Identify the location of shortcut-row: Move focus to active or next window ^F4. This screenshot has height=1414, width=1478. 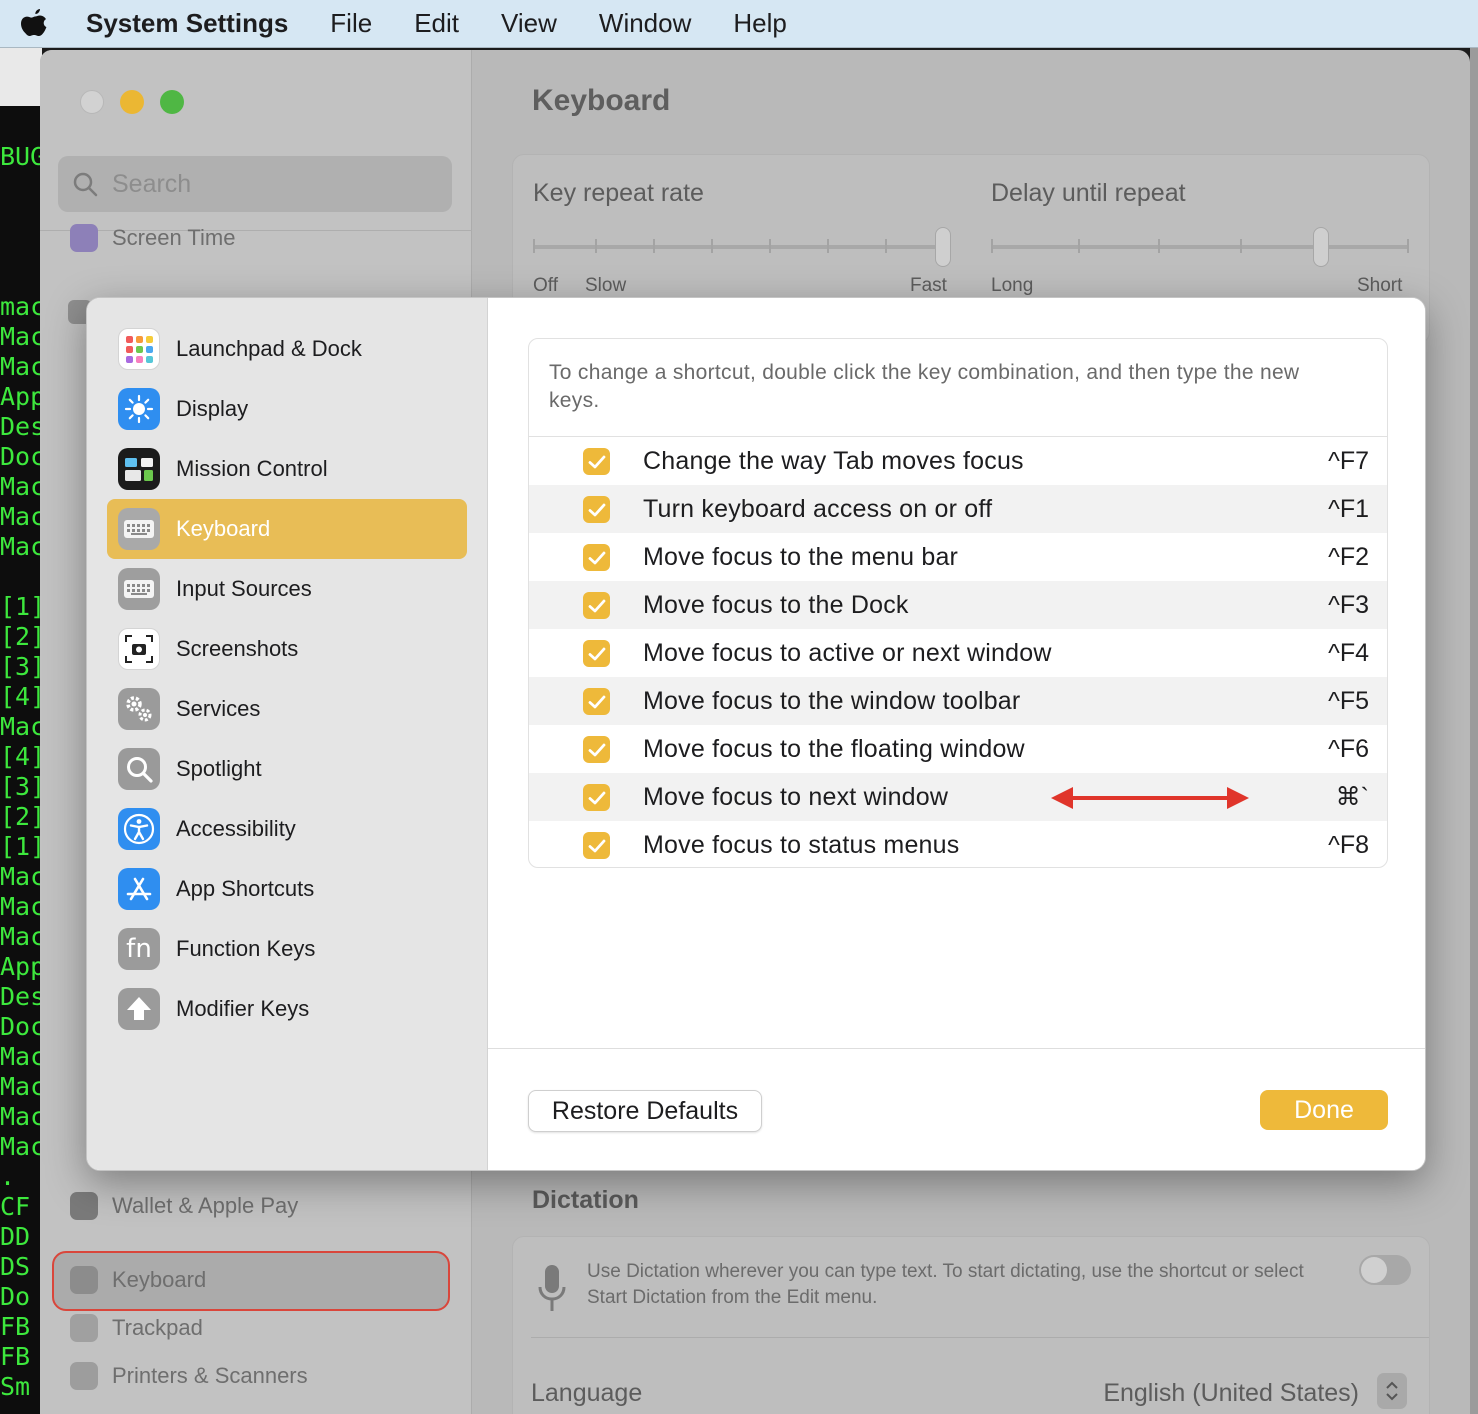
(958, 653).